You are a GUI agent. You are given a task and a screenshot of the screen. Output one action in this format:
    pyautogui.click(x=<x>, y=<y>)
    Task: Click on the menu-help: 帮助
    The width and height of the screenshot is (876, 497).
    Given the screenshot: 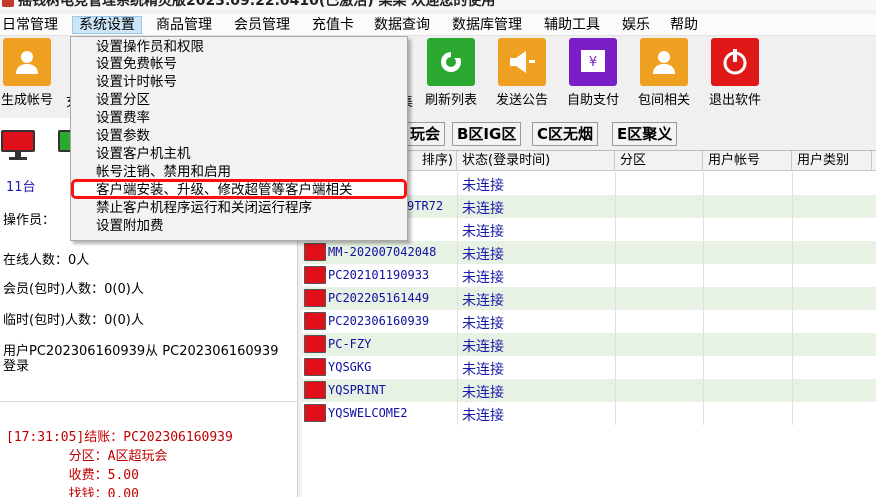 What is the action you would take?
    pyautogui.click(x=684, y=25)
    